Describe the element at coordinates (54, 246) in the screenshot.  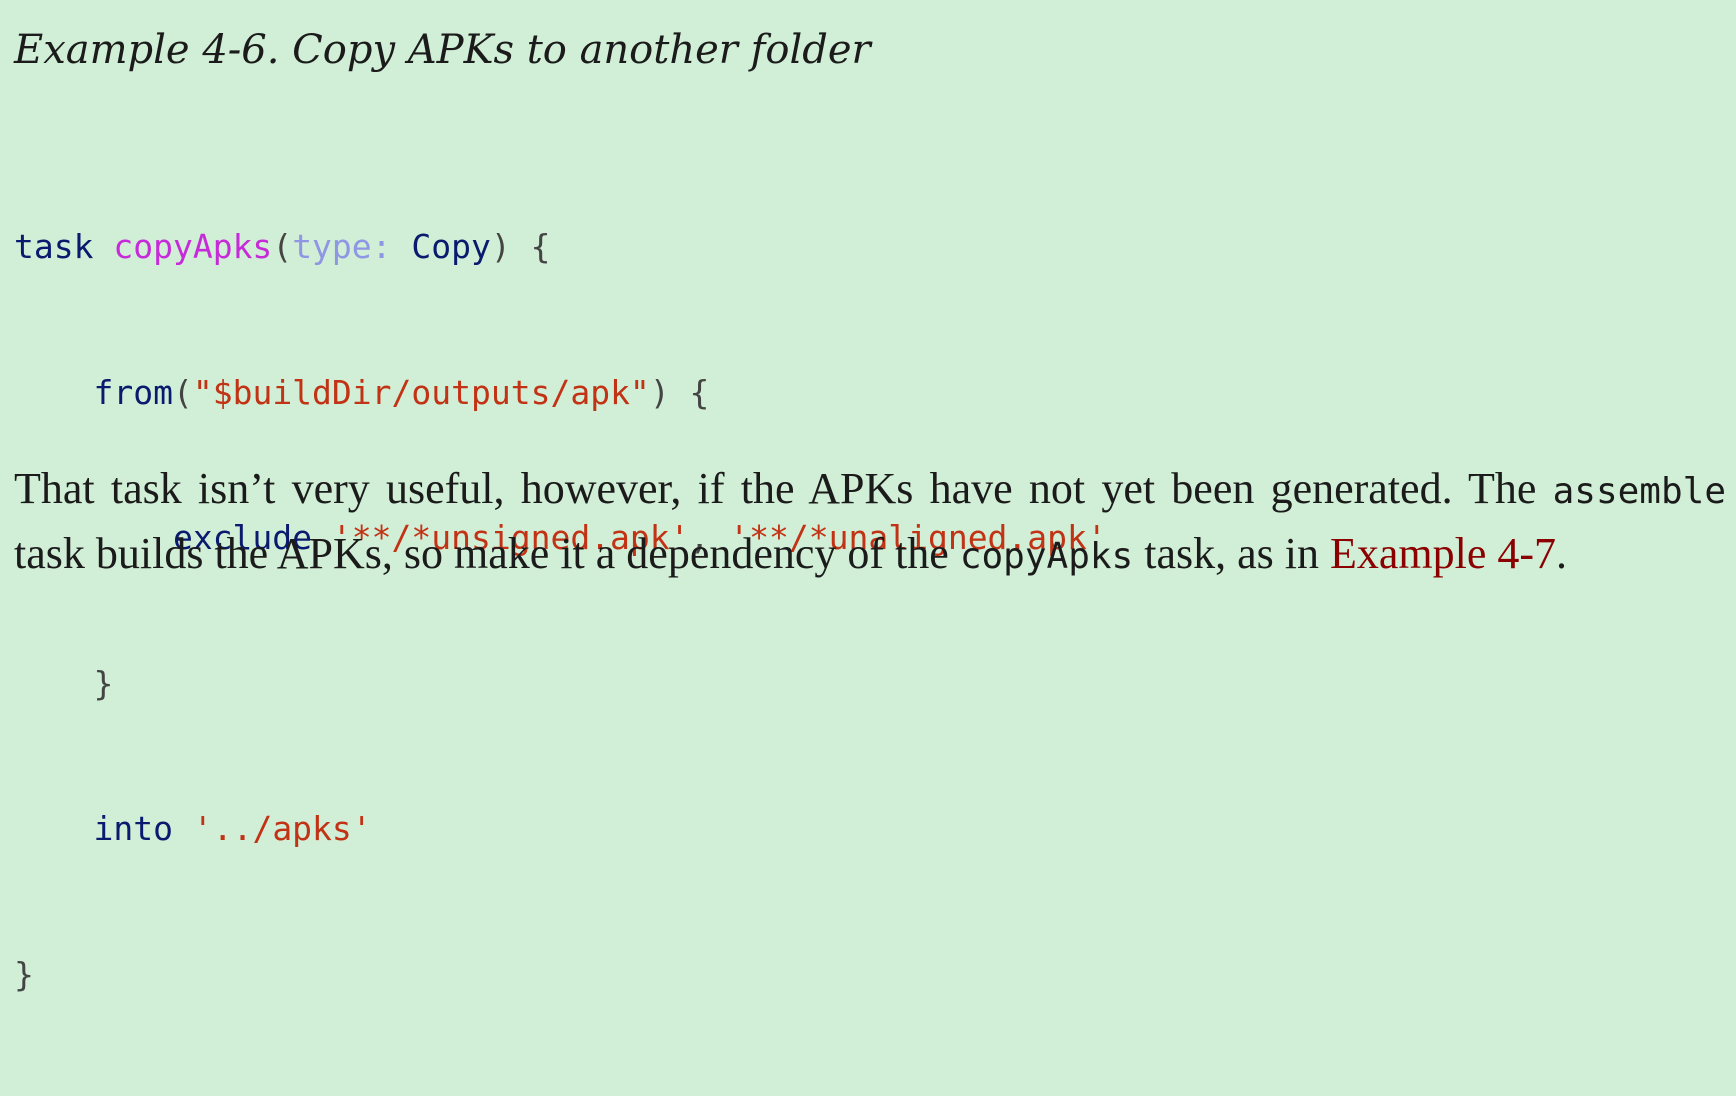
I see `code-keyword: task` at that location.